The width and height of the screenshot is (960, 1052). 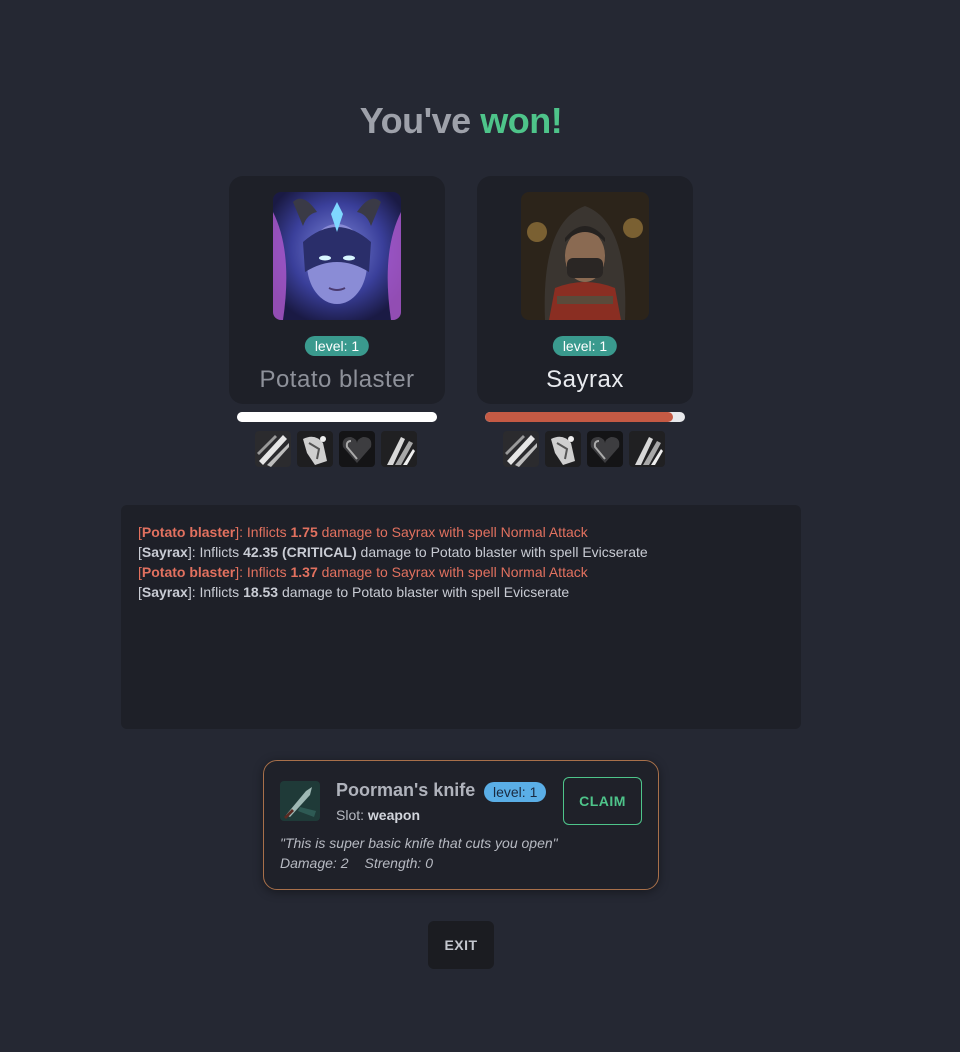 I want to click on knife-icon, so click(x=300, y=801).